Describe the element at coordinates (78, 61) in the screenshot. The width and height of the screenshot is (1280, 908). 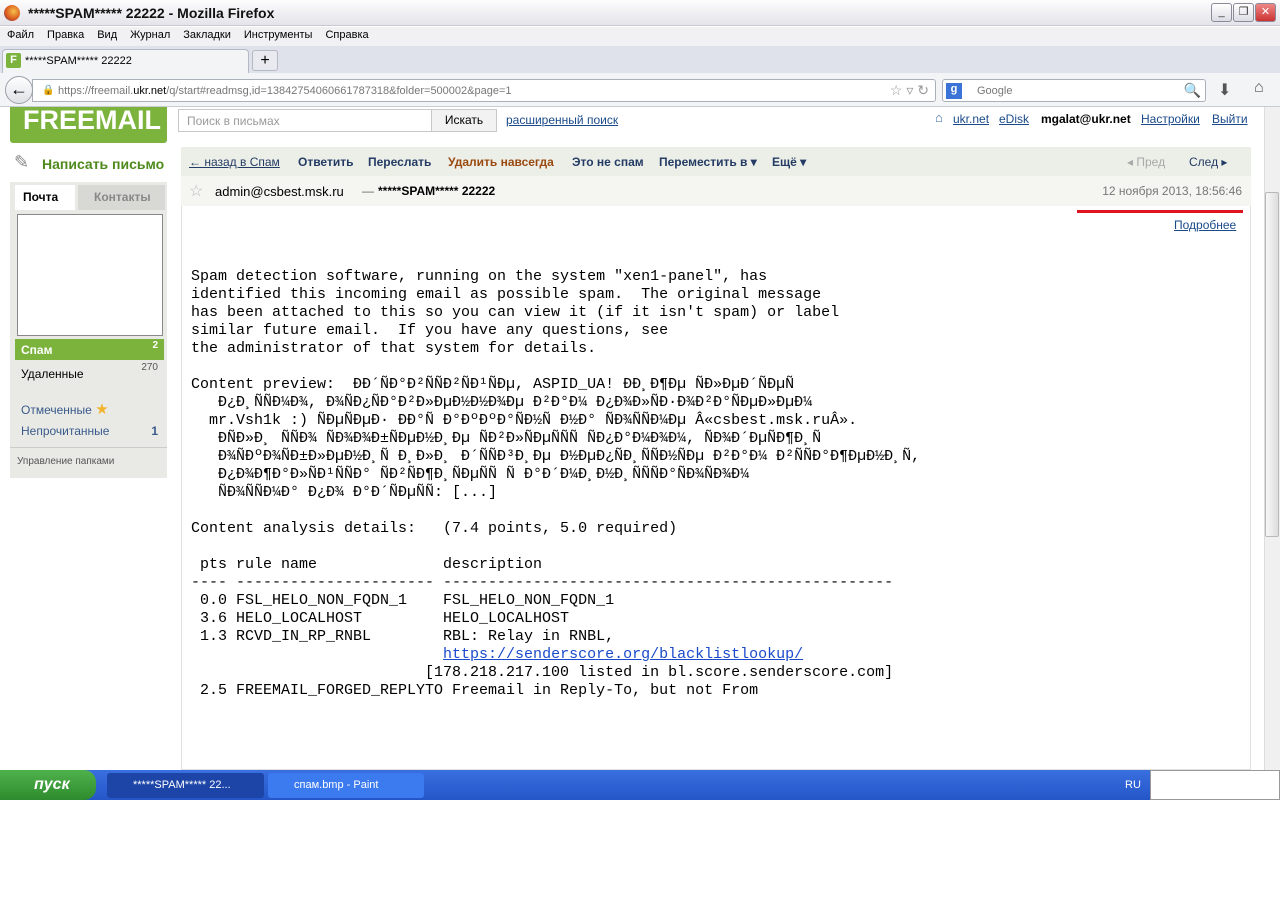
I see `tab-label: *****SPAM***** 22222` at that location.